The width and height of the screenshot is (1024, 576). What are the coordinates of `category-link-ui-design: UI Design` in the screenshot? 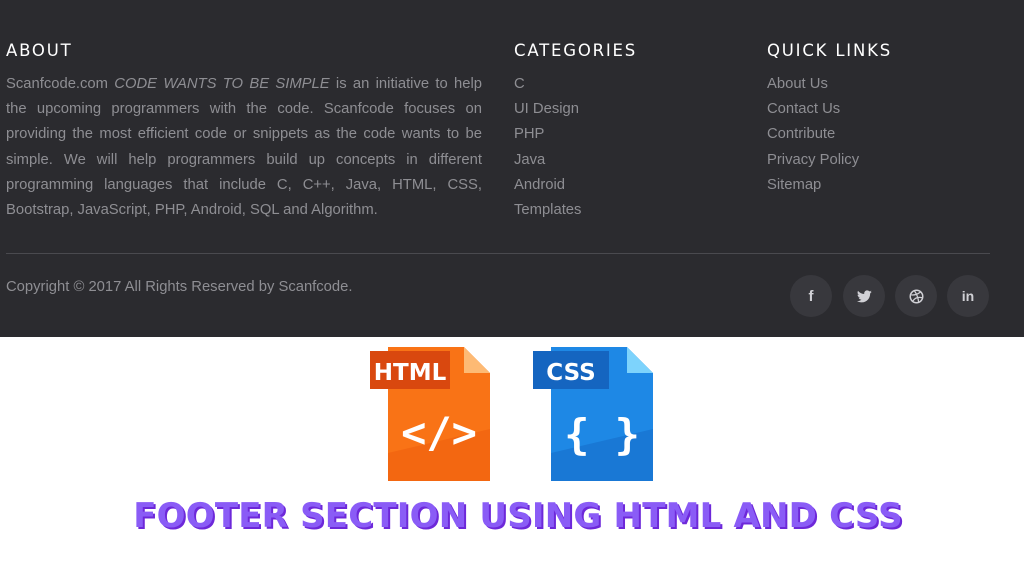 It's located at (624, 109).